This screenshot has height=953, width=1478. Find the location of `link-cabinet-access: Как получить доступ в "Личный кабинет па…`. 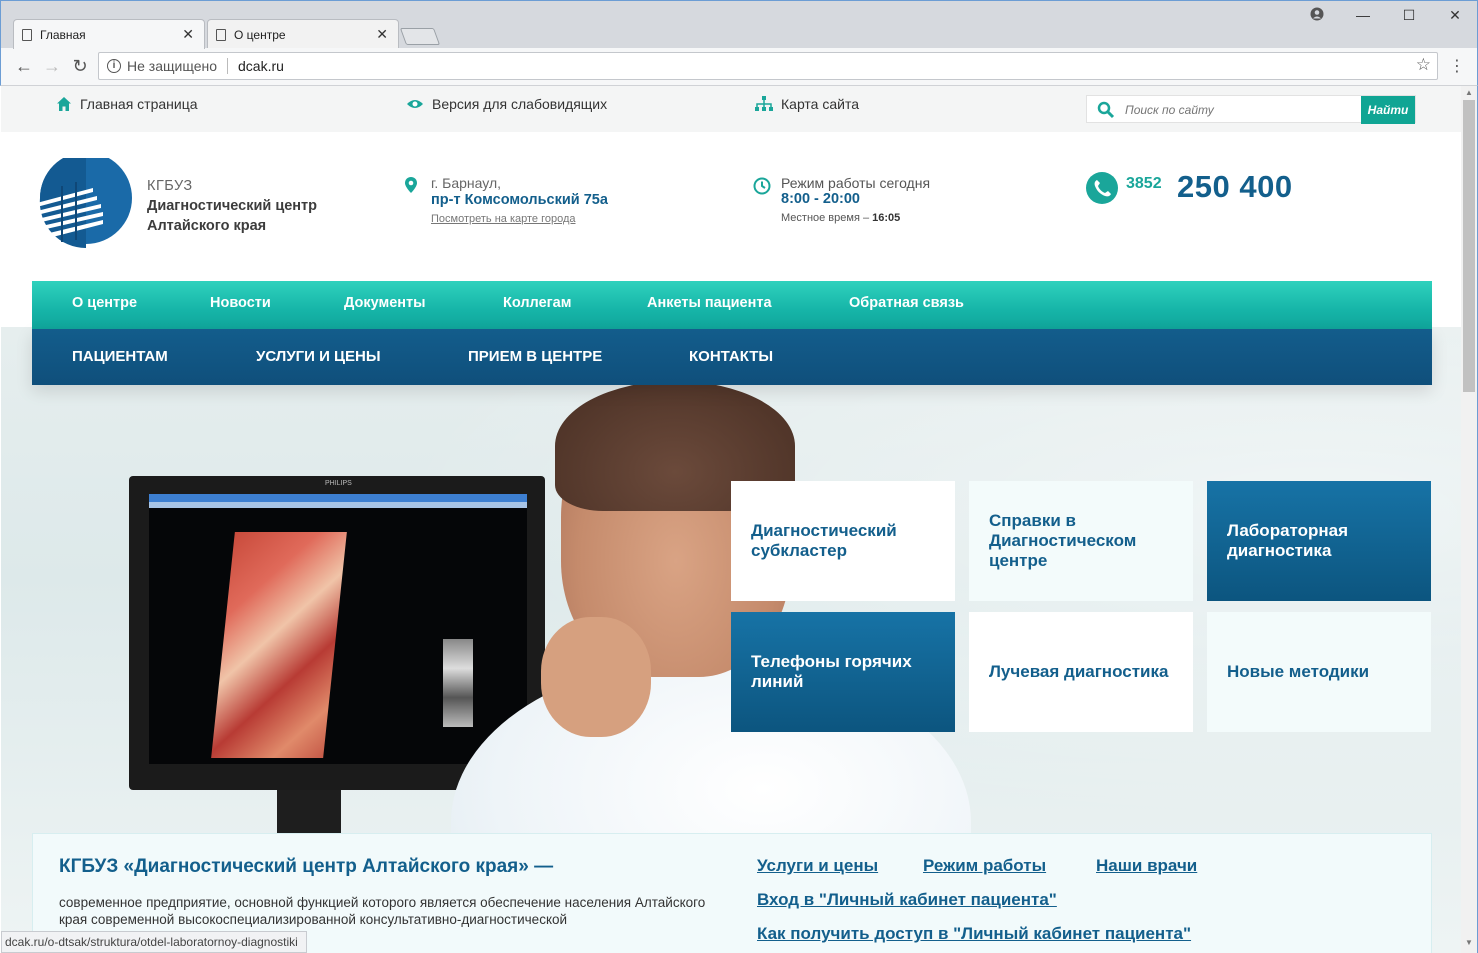

link-cabinet-access: Как получить доступ в "Личный кабинет па… is located at coordinates (974, 934).